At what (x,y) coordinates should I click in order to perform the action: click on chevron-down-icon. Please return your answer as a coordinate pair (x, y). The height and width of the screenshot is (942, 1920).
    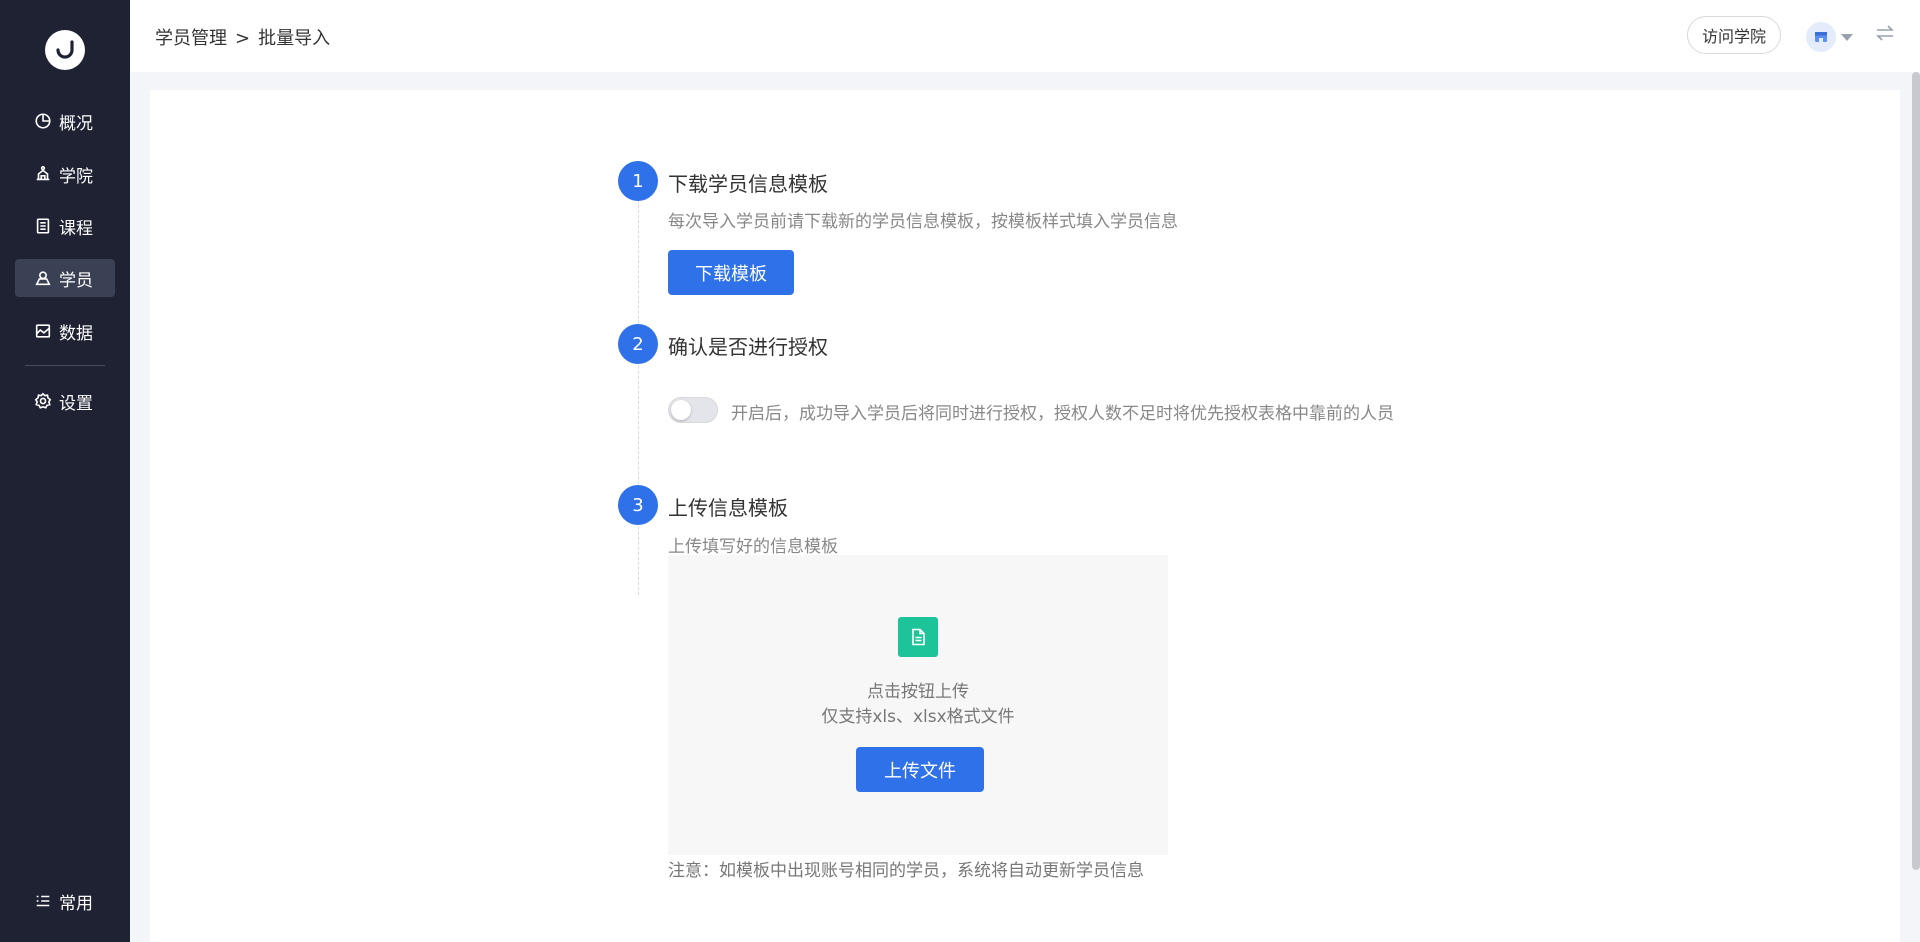
    Looking at the image, I should click on (1847, 37).